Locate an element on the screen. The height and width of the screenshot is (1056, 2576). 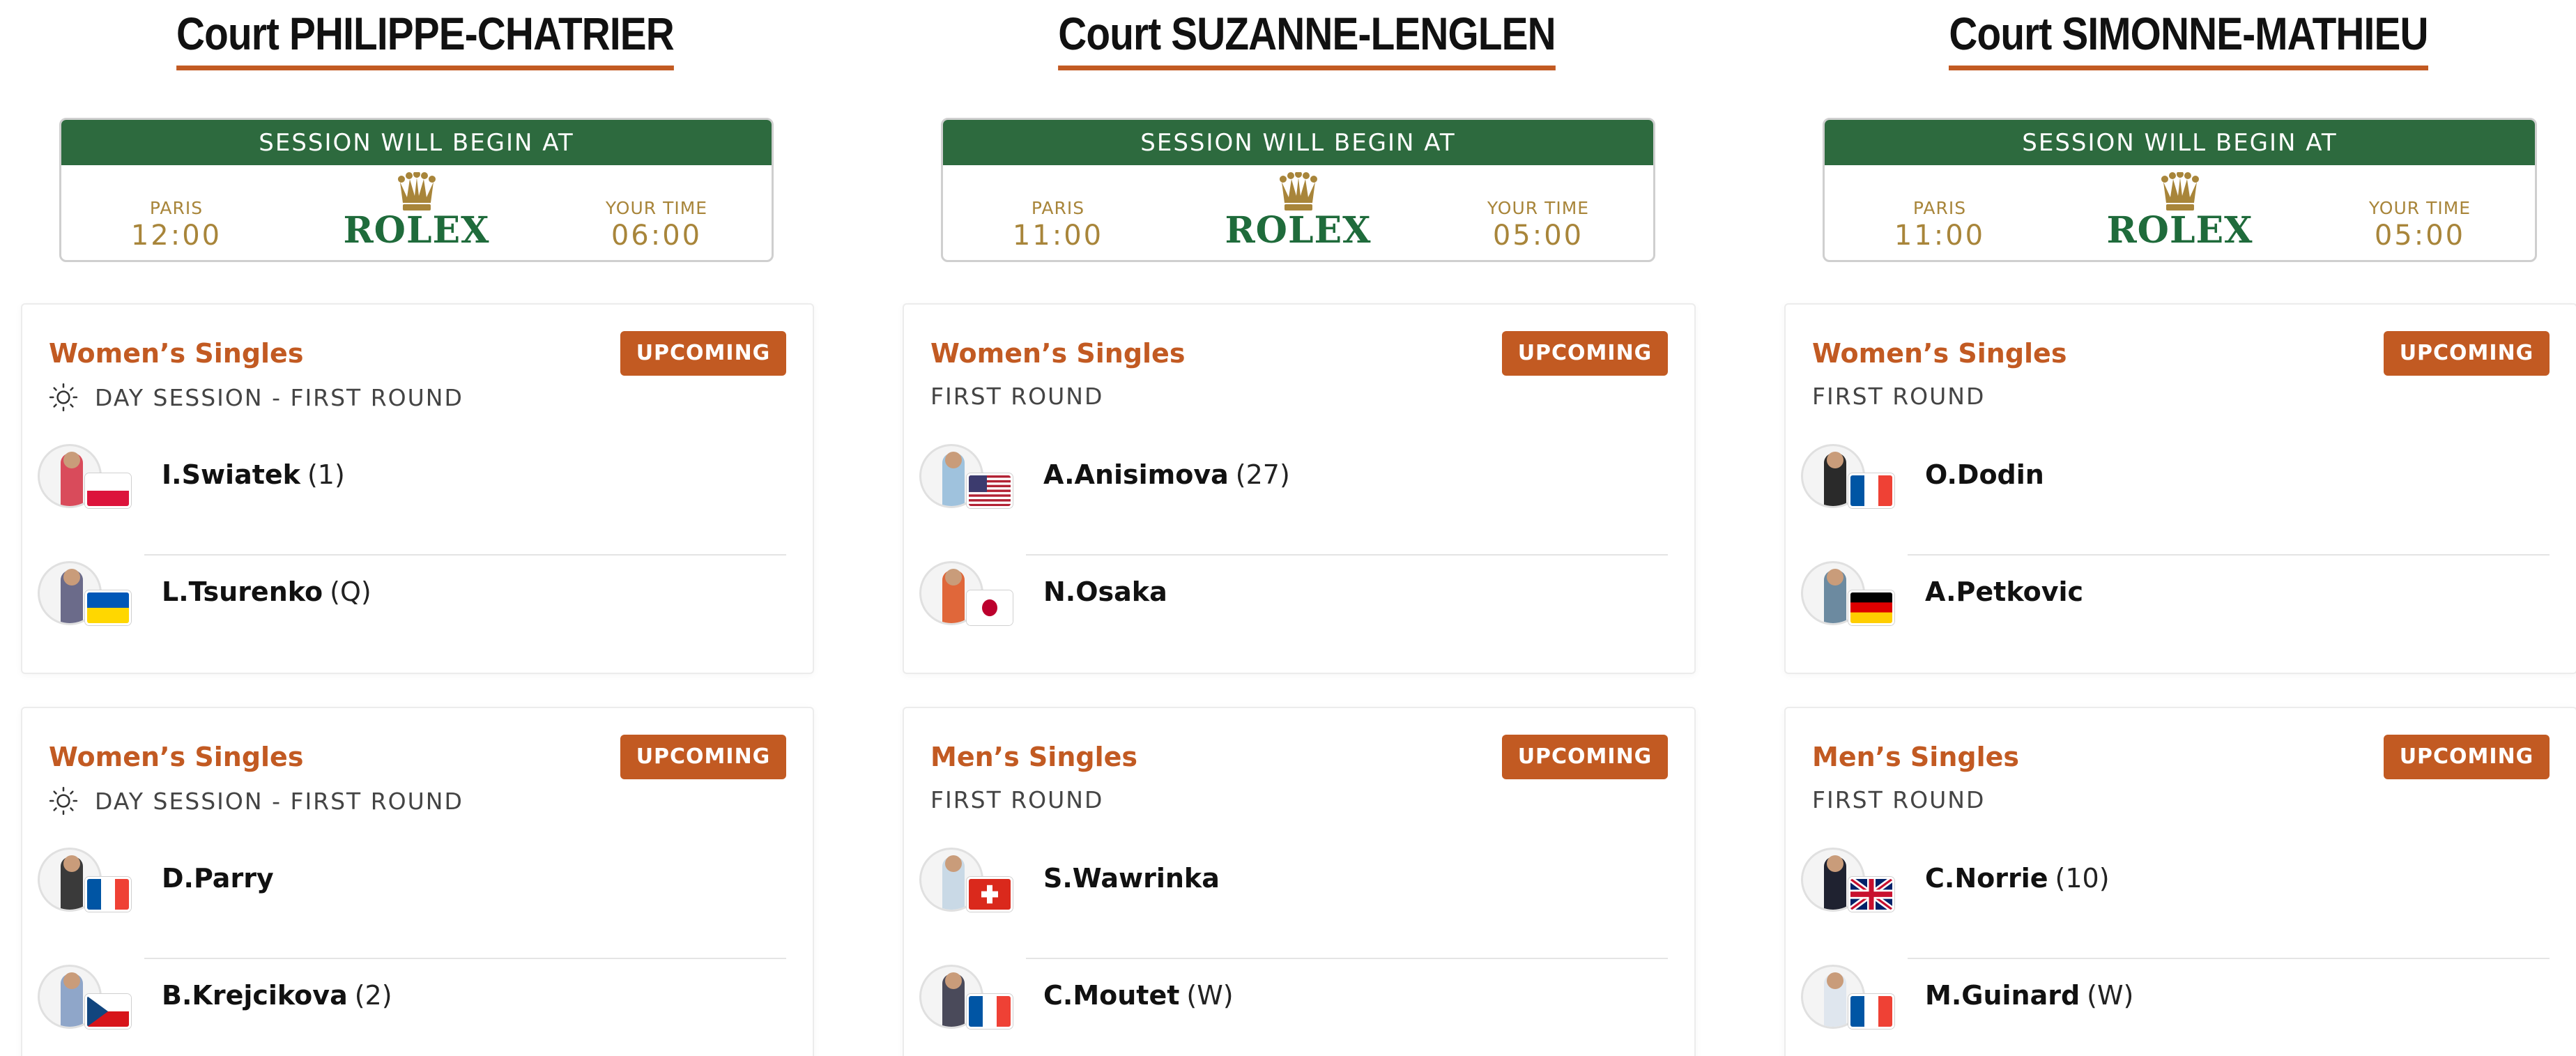
player-name: C.Moutet (W) is located at coordinates (1138, 995).